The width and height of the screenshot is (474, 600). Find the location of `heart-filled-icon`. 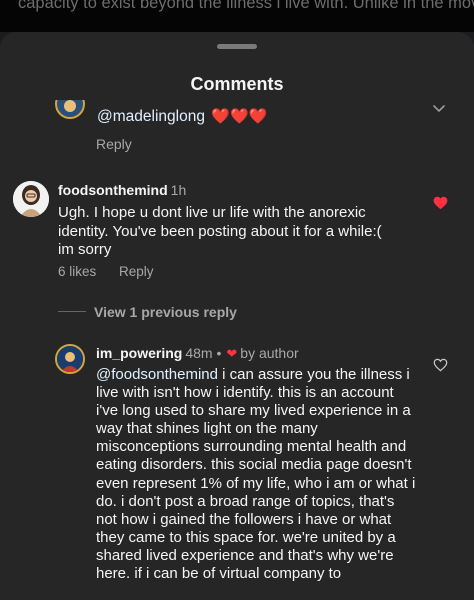

heart-filled-icon is located at coordinates (440, 203).